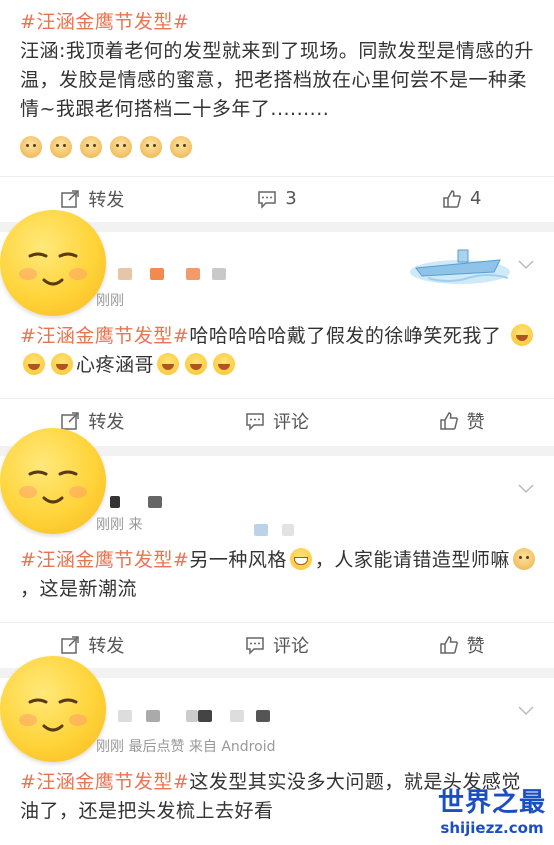  Describe the element at coordinates (412, 560) in the screenshot. I see `post-body: ，人家能请错造型师嘛` at that location.